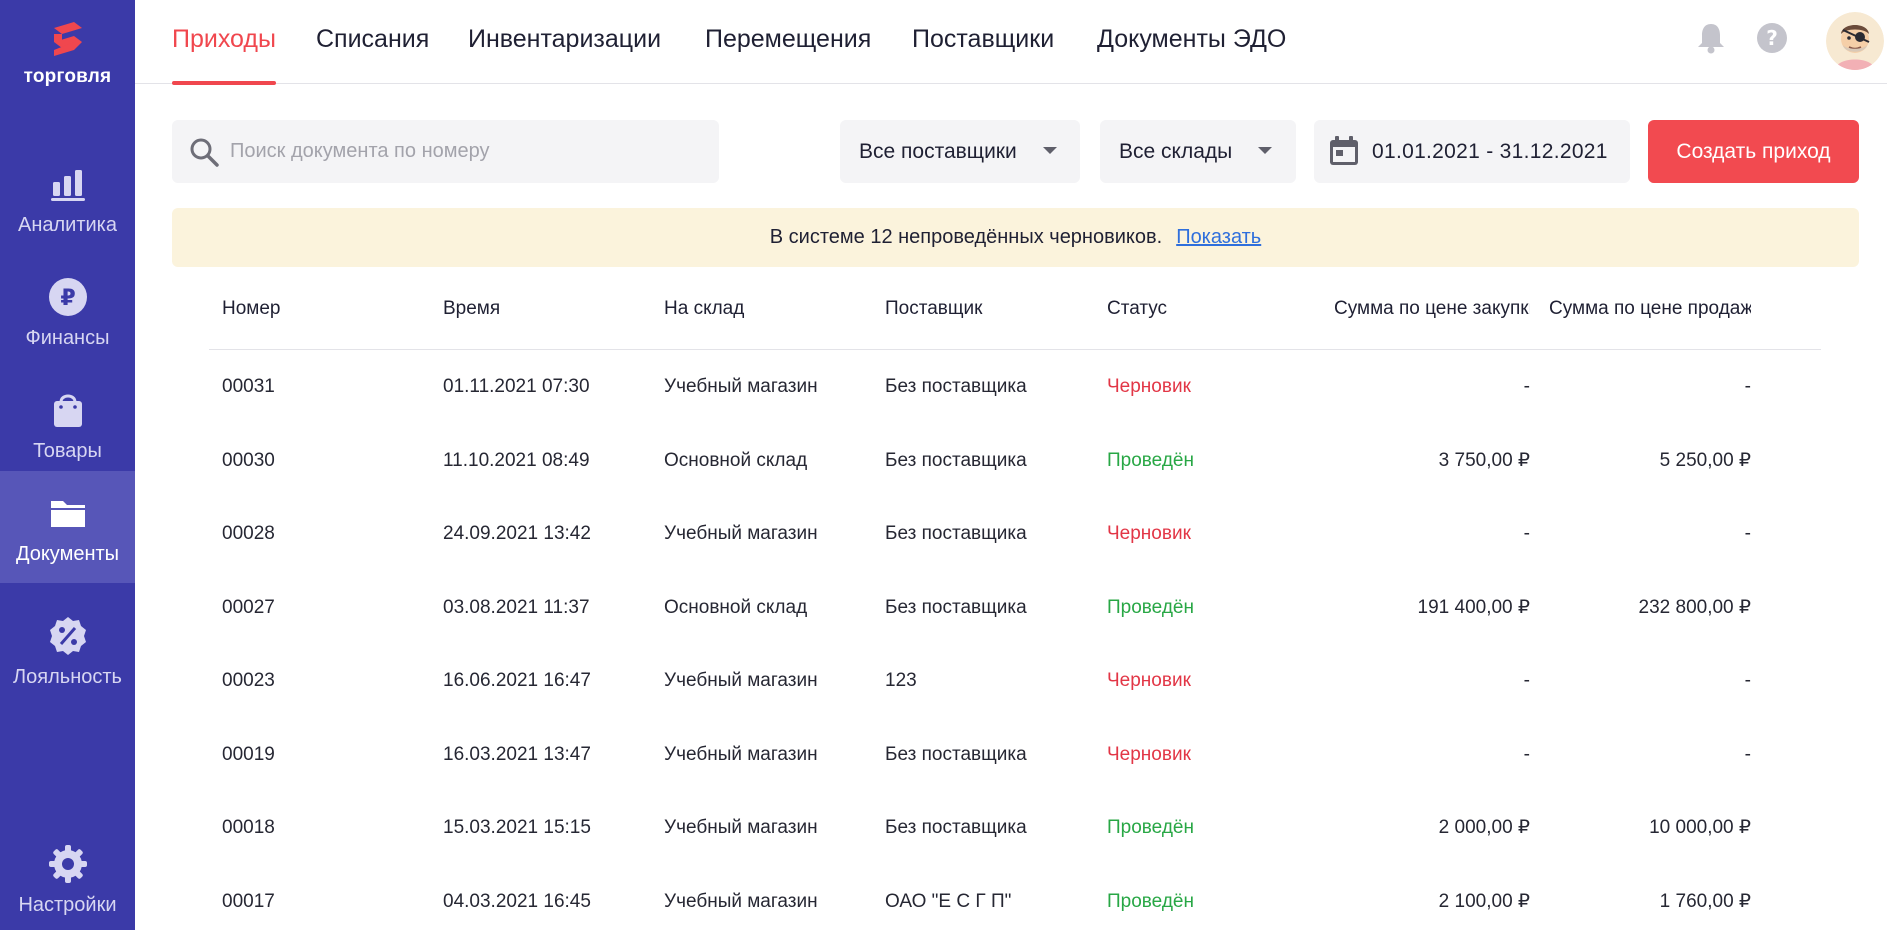  Describe the element at coordinates (1050, 150) in the screenshot. I see `chevron-down-icon` at that location.